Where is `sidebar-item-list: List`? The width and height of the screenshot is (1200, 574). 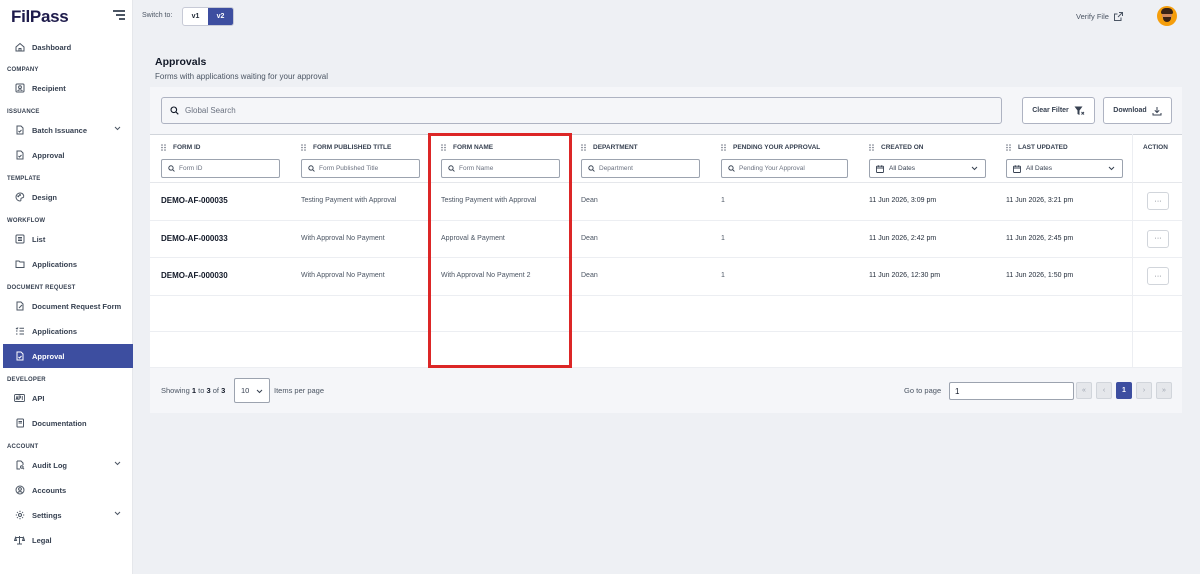
sidebar-item-list: List is located at coordinates (68, 239).